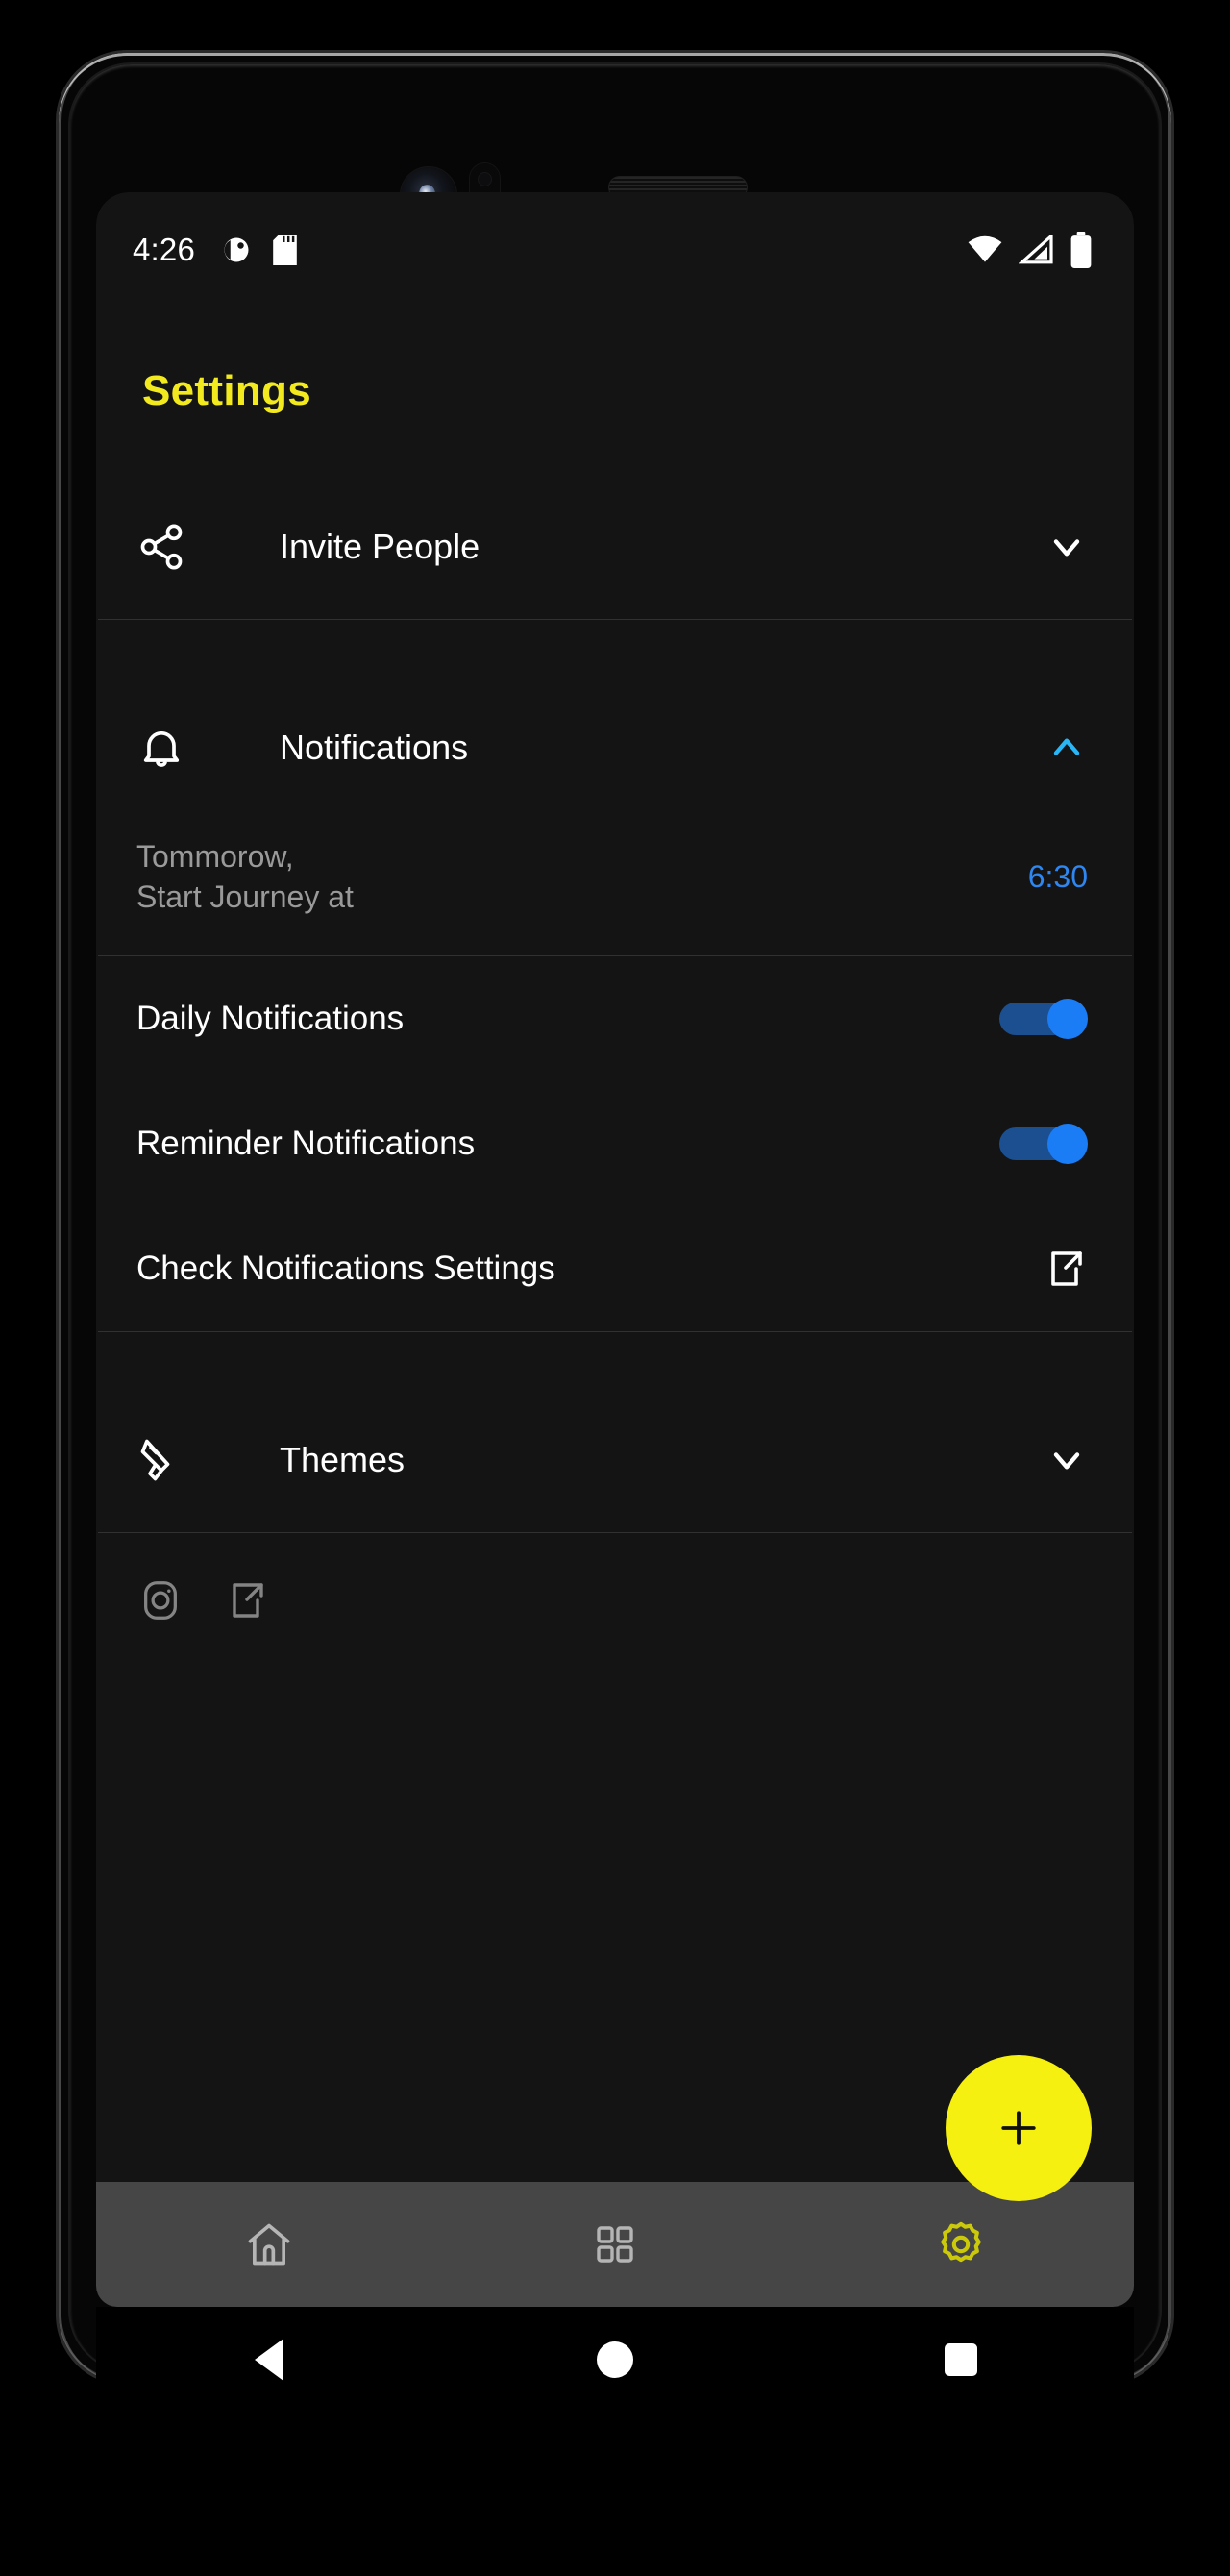 The image size is (1230, 2576). I want to click on grid-icon, so click(615, 2244).